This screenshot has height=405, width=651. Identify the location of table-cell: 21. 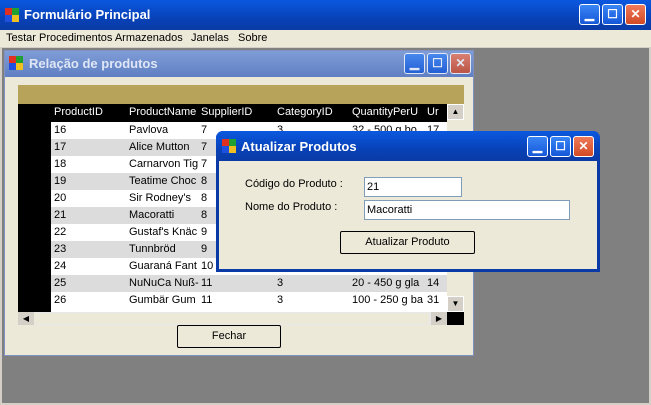
(90, 215).